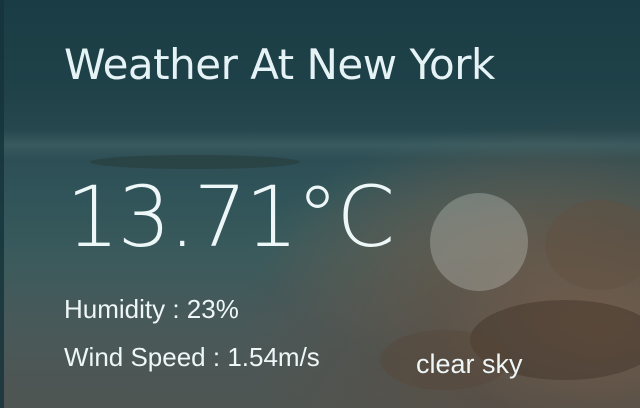 This screenshot has height=408, width=640. What do you see at coordinates (279, 64) in the screenshot?
I see `page-title: Weather At New York` at bounding box center [279, 64].